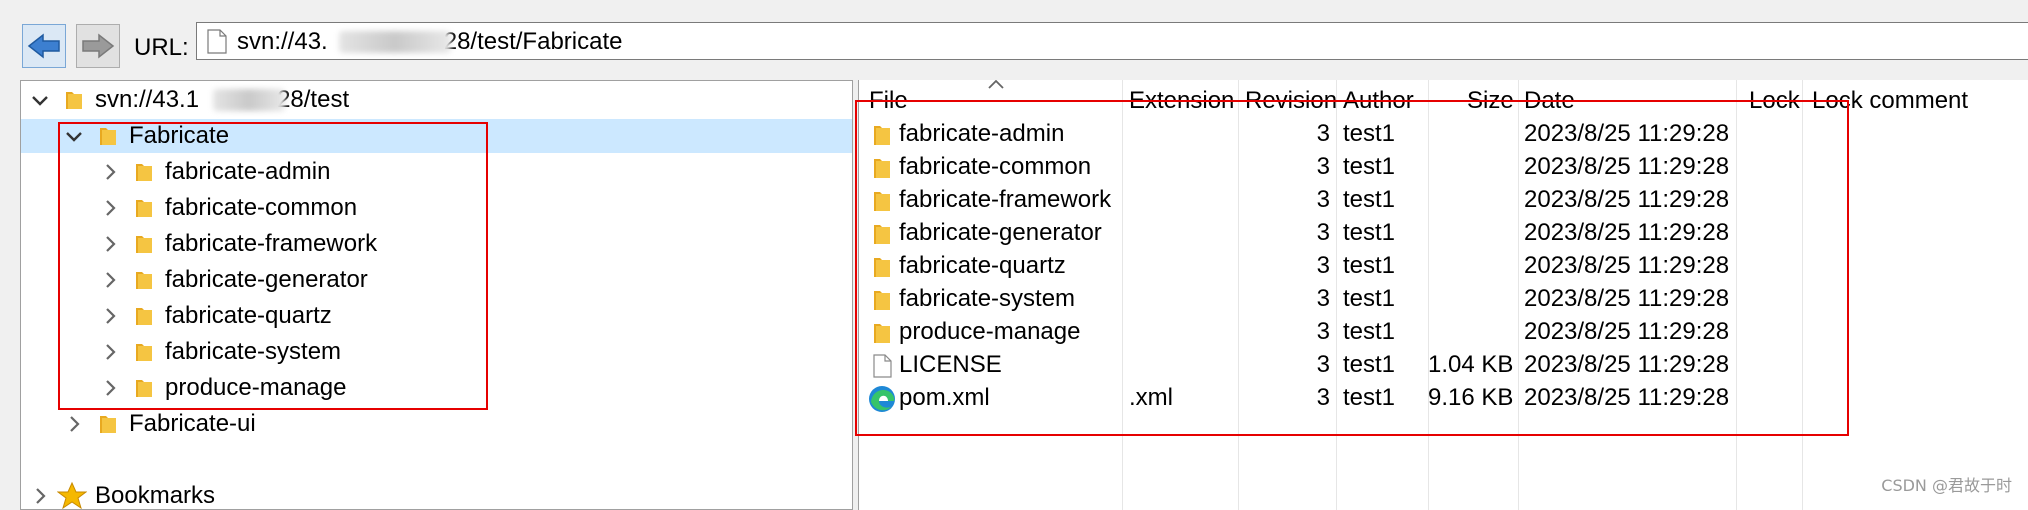 Image resolution: width=2028 pixels, height=510 pixels. I want to click on column-header-date: Date, so click(1549, 101).